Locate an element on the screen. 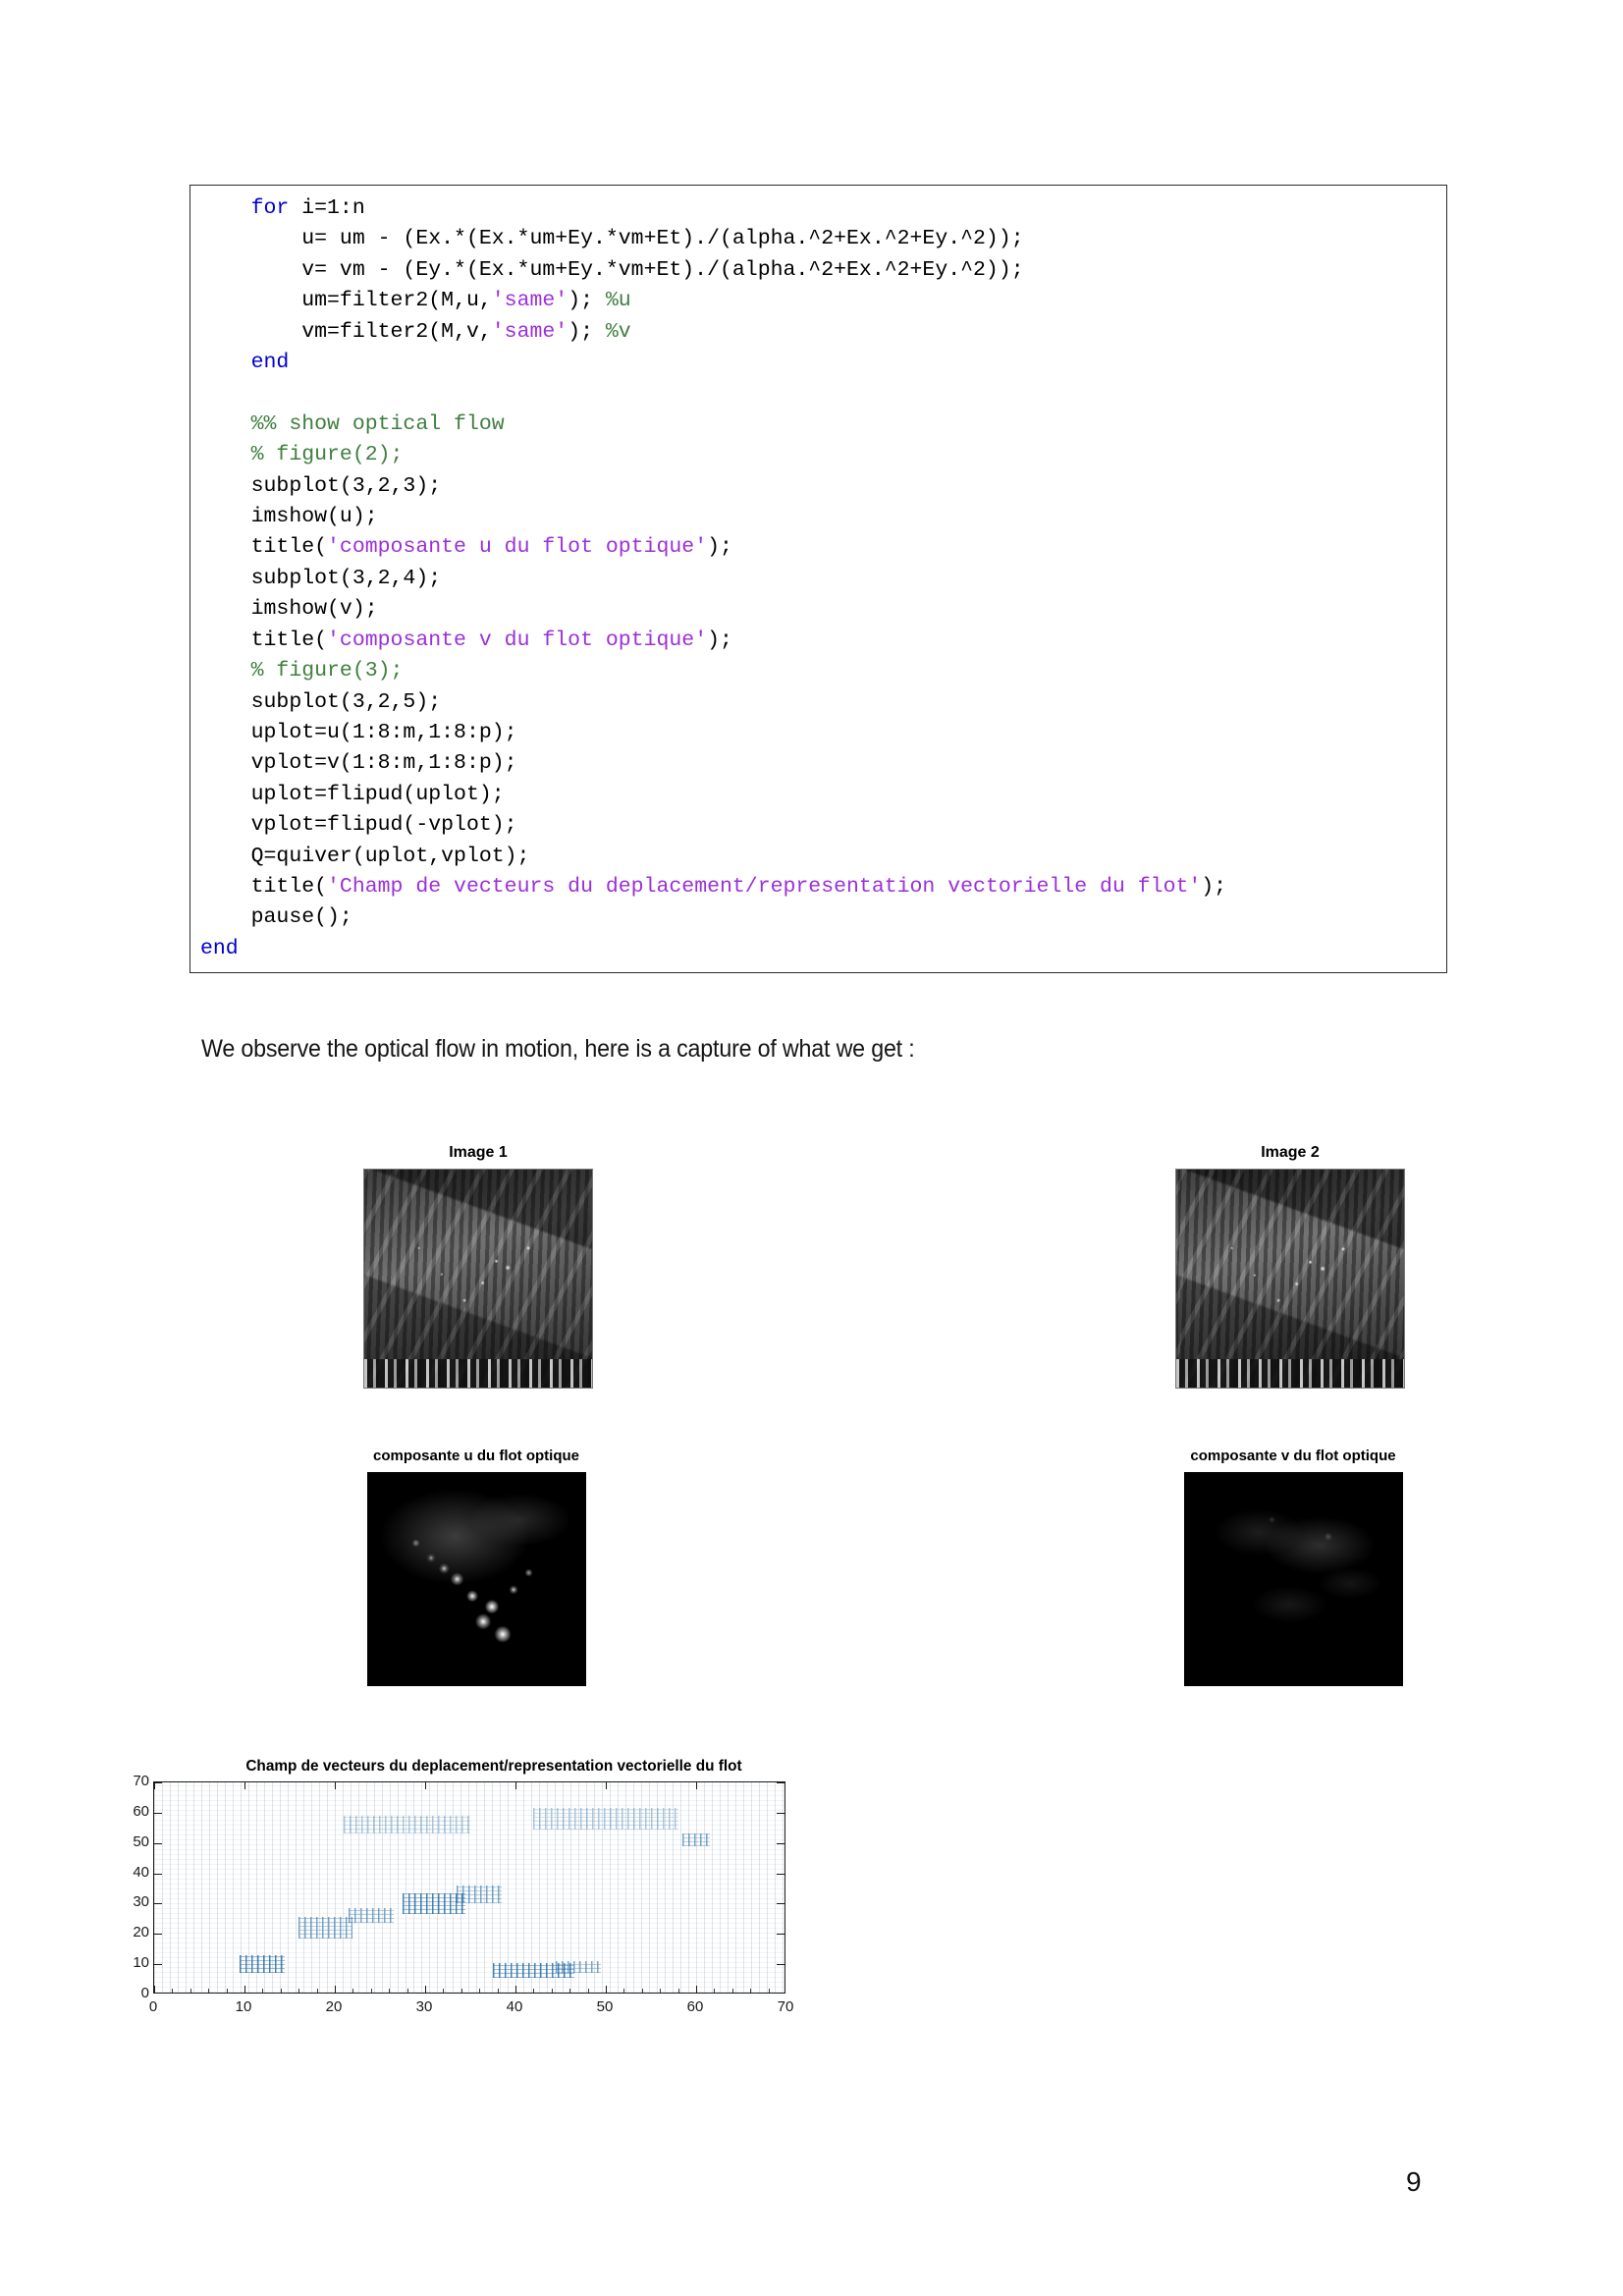 This screenshot has width=1623, height=2296. subplot-image-1: Image 1 is located at coordinates (478, 1267).